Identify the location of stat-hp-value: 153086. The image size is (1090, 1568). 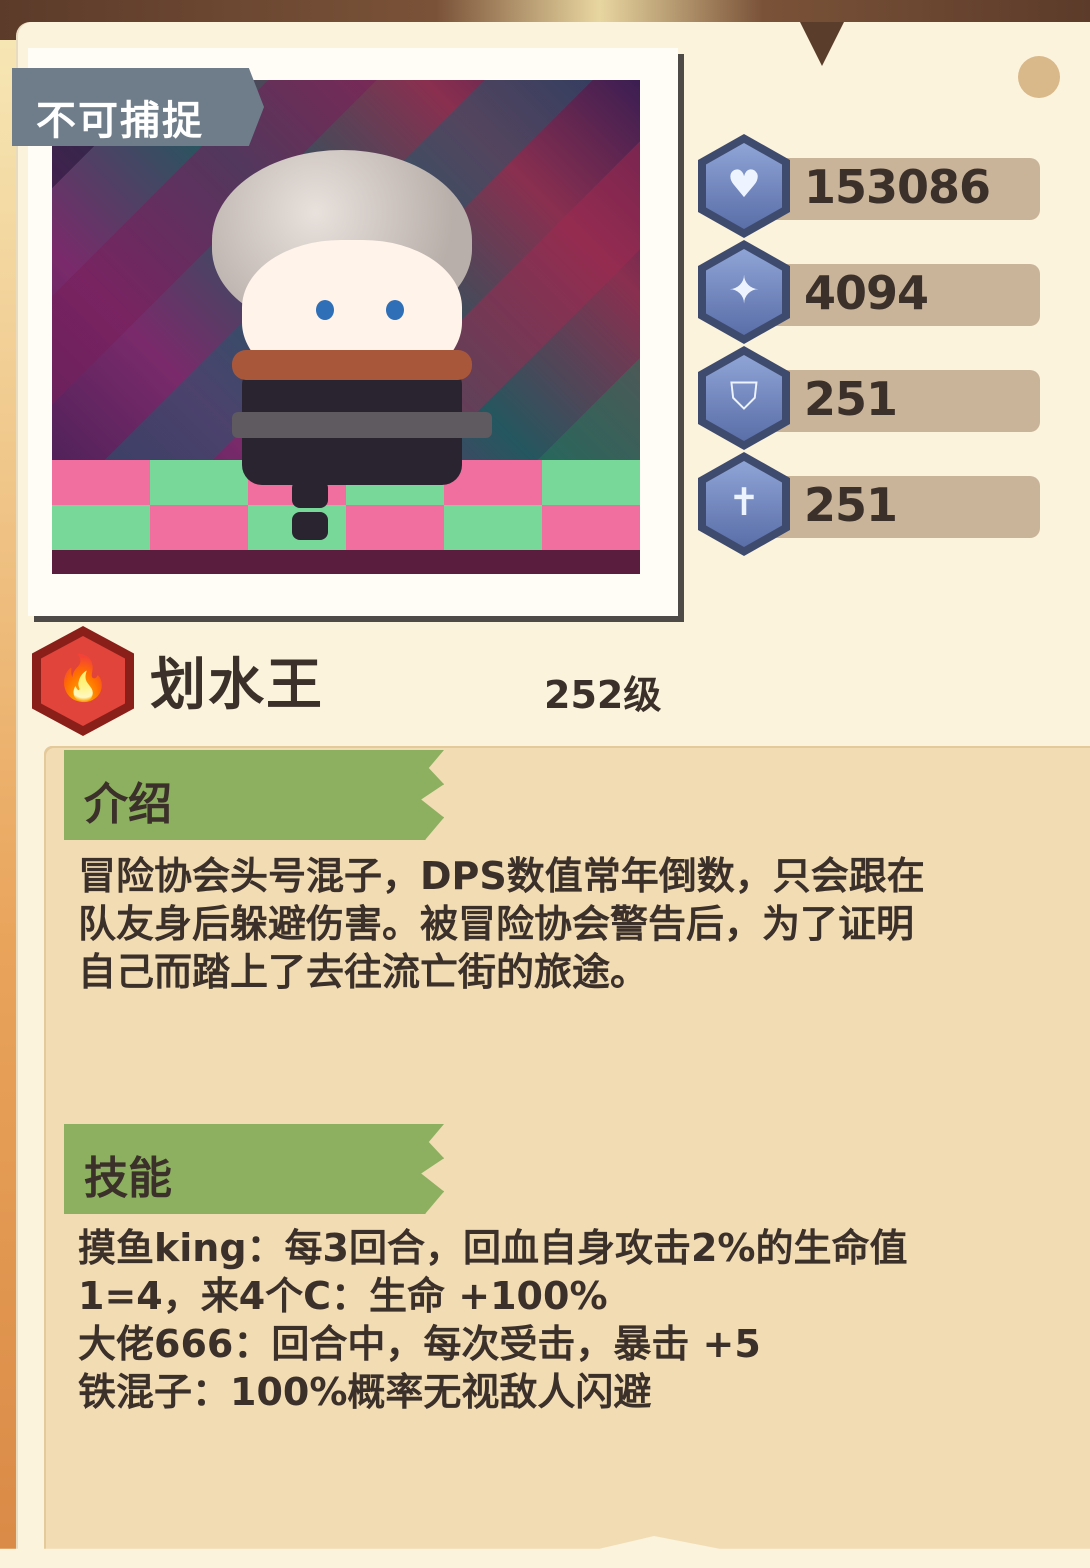
(897, 187).